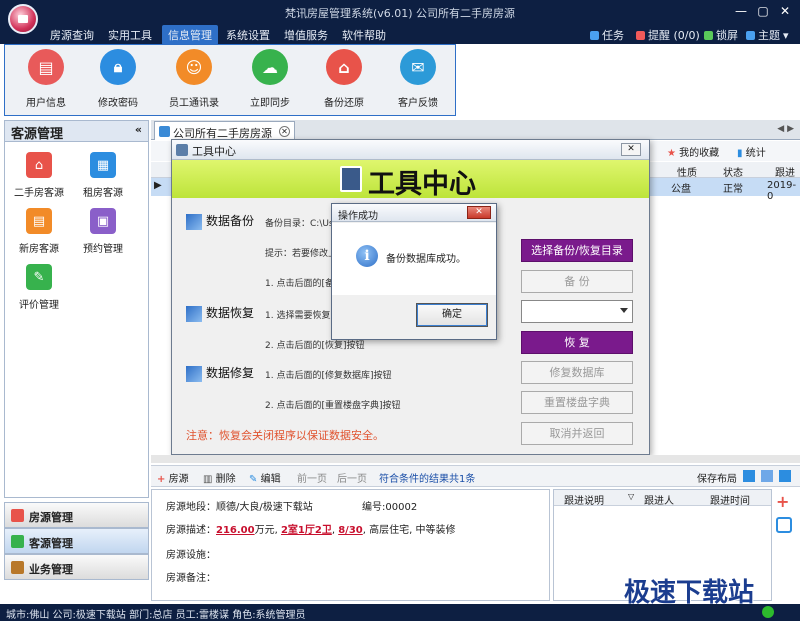 The width and height of the screenshot is (800, 621). Describe the element at coordinates (659, 499) in the screenshot. I see `column-header-follower: 跟进人` at that location.